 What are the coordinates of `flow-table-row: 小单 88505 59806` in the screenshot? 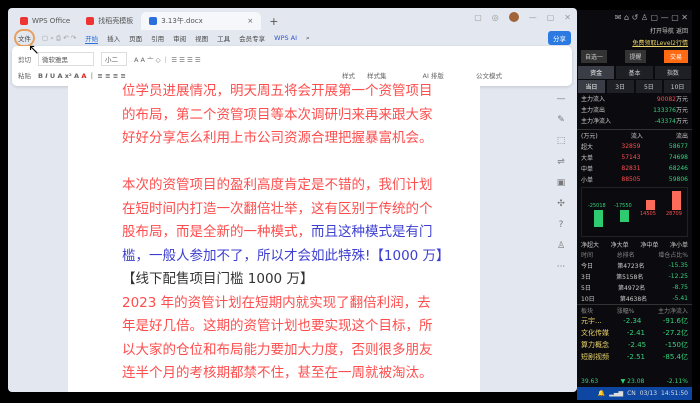 It's located at (634, 179).